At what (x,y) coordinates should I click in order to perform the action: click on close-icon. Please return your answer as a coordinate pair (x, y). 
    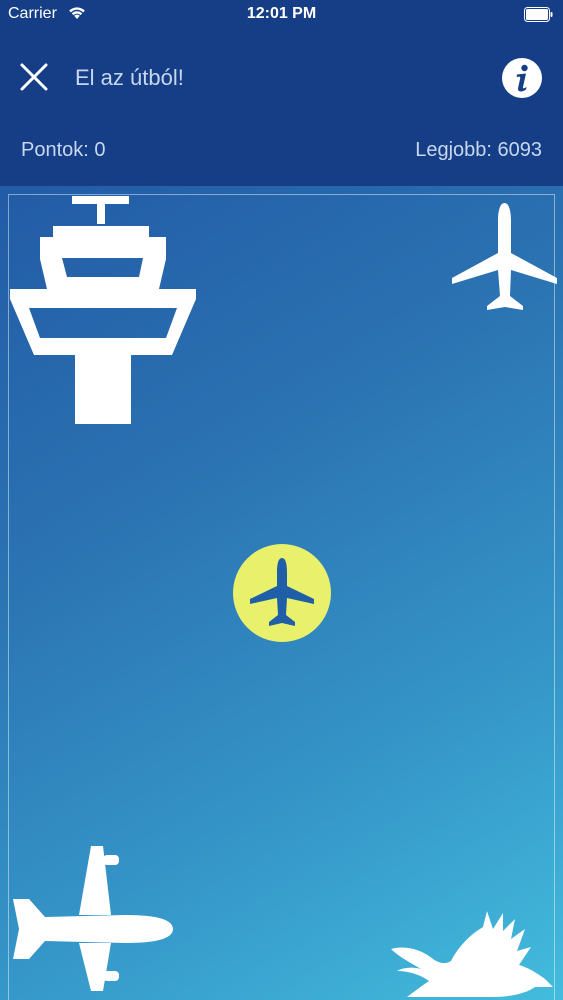
    Looking at the image, I should click on (34, 77).